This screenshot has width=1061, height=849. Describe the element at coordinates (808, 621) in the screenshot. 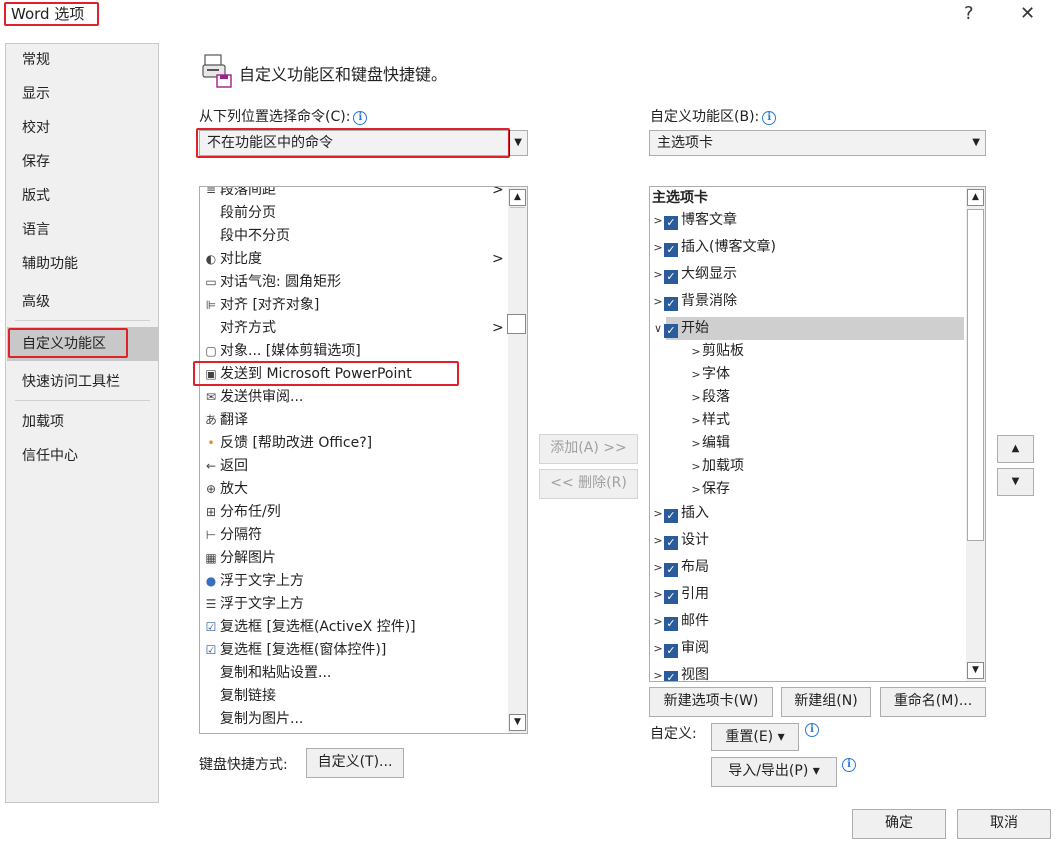

I see `ribbon-tab-item: > ✓ 邮件` at that location.